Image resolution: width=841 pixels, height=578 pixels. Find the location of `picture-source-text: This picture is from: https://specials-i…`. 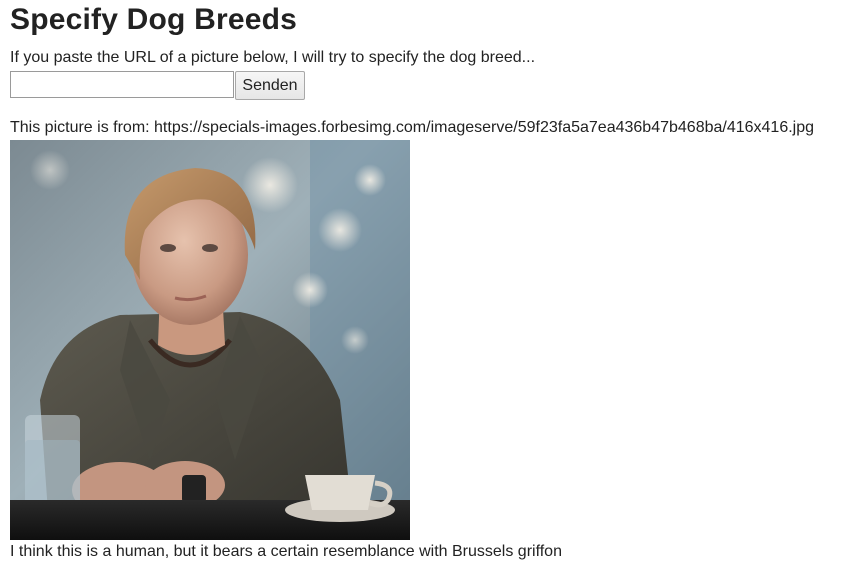

picture-source-text: This picture is from: https://specials-i… is located at coordinates (412, 127).